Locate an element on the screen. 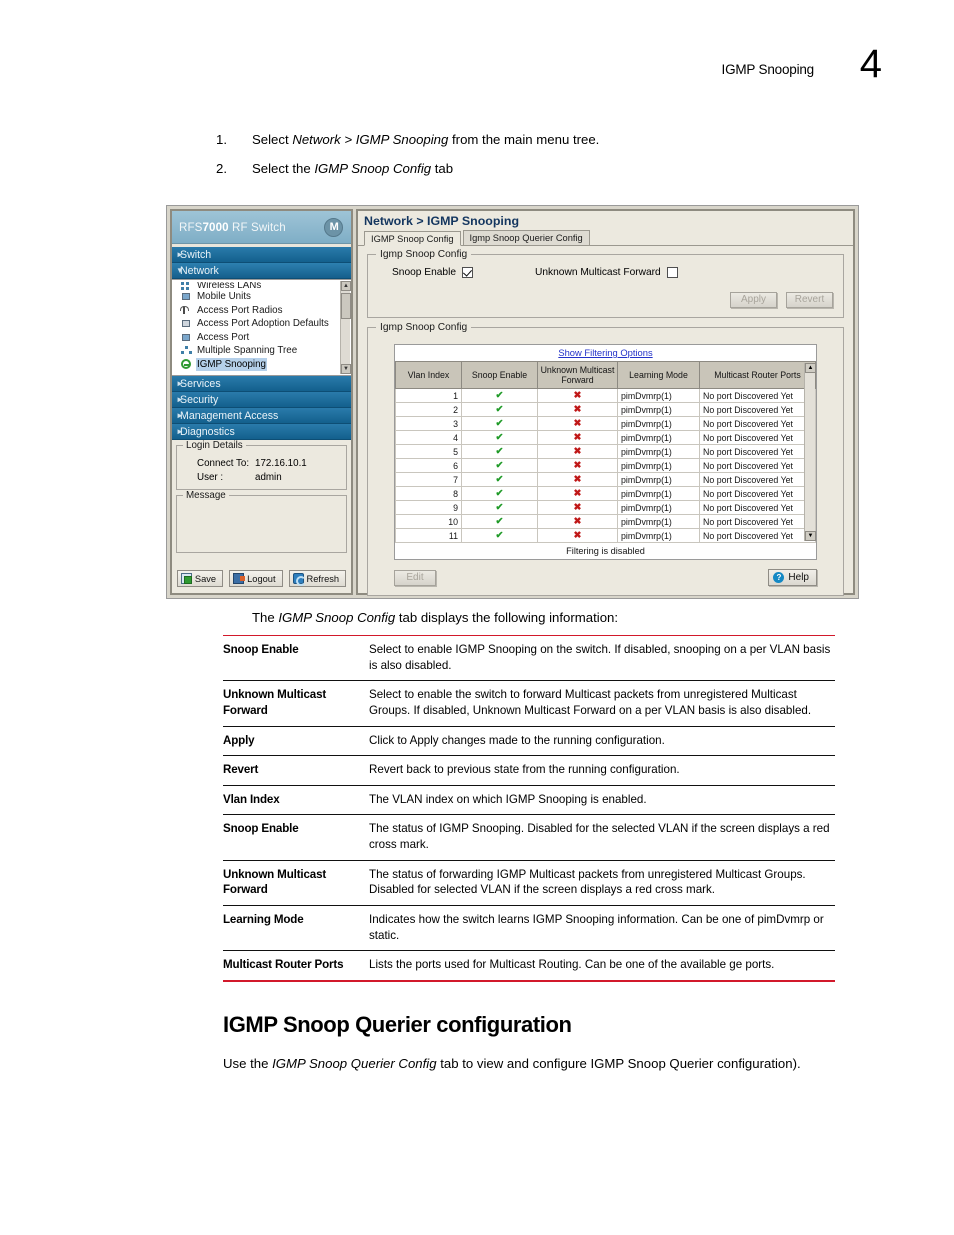  table-row: 1 ✔ ✖ pimDvmrp(1) No port Discovered Yet is located at coordinates (605, 396).